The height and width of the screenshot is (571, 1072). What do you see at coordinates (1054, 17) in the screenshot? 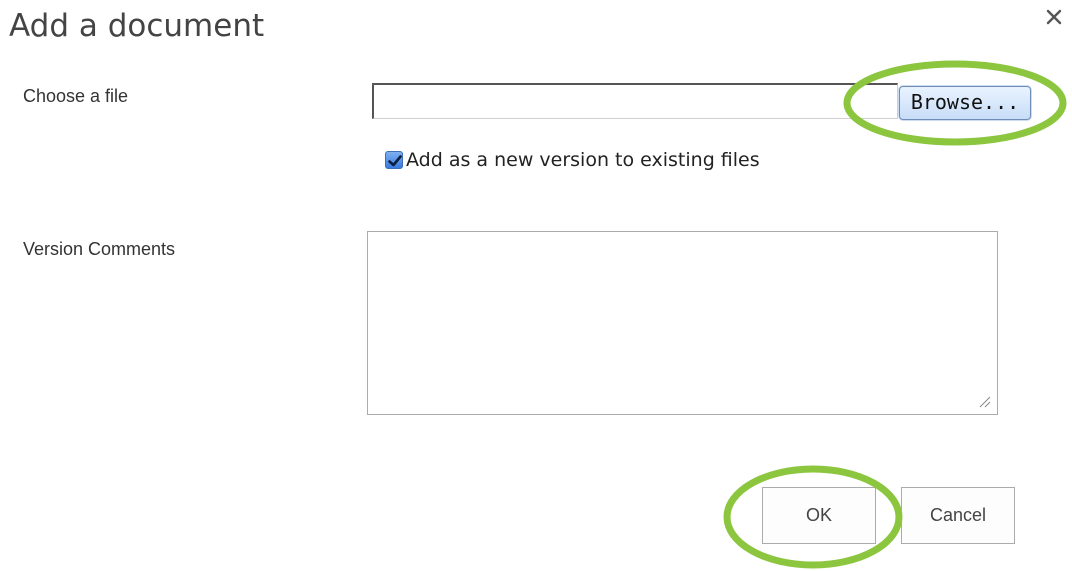
I see `close-icon` at bounding box center [1054, 17].